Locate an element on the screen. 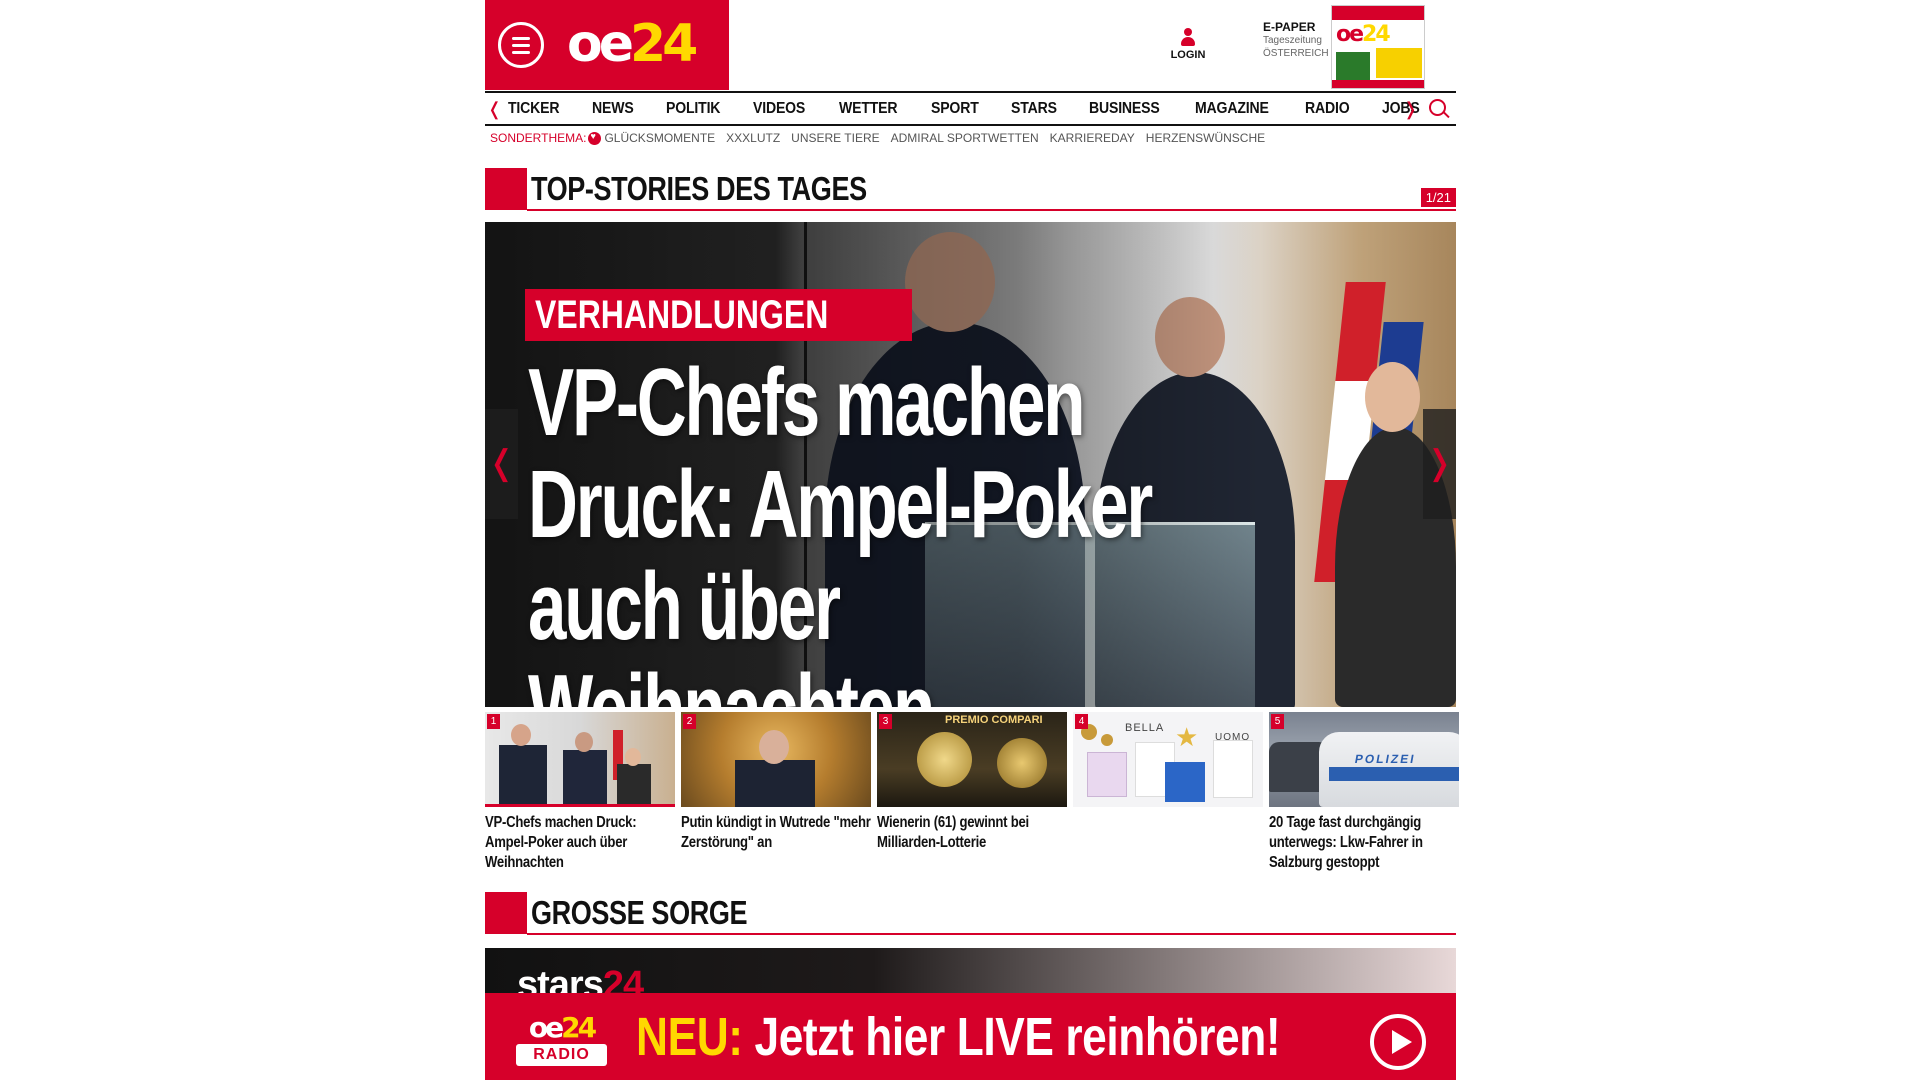 The image size is (1920, 1080). radio-logo-label: RADIO is located at coordinates (561, 1055).